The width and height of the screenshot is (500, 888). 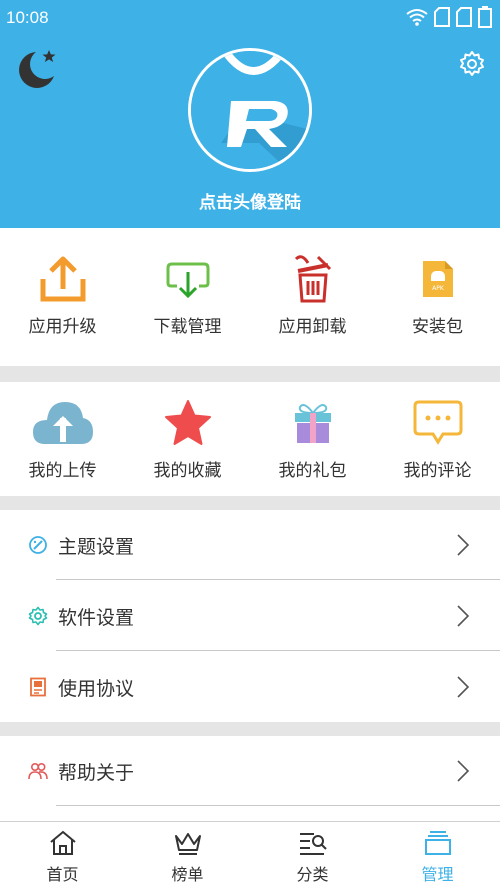 What do you see at coordinates (437, 422) in the screenshot?
I see `comment-icon` at bounding box center [437, 422].